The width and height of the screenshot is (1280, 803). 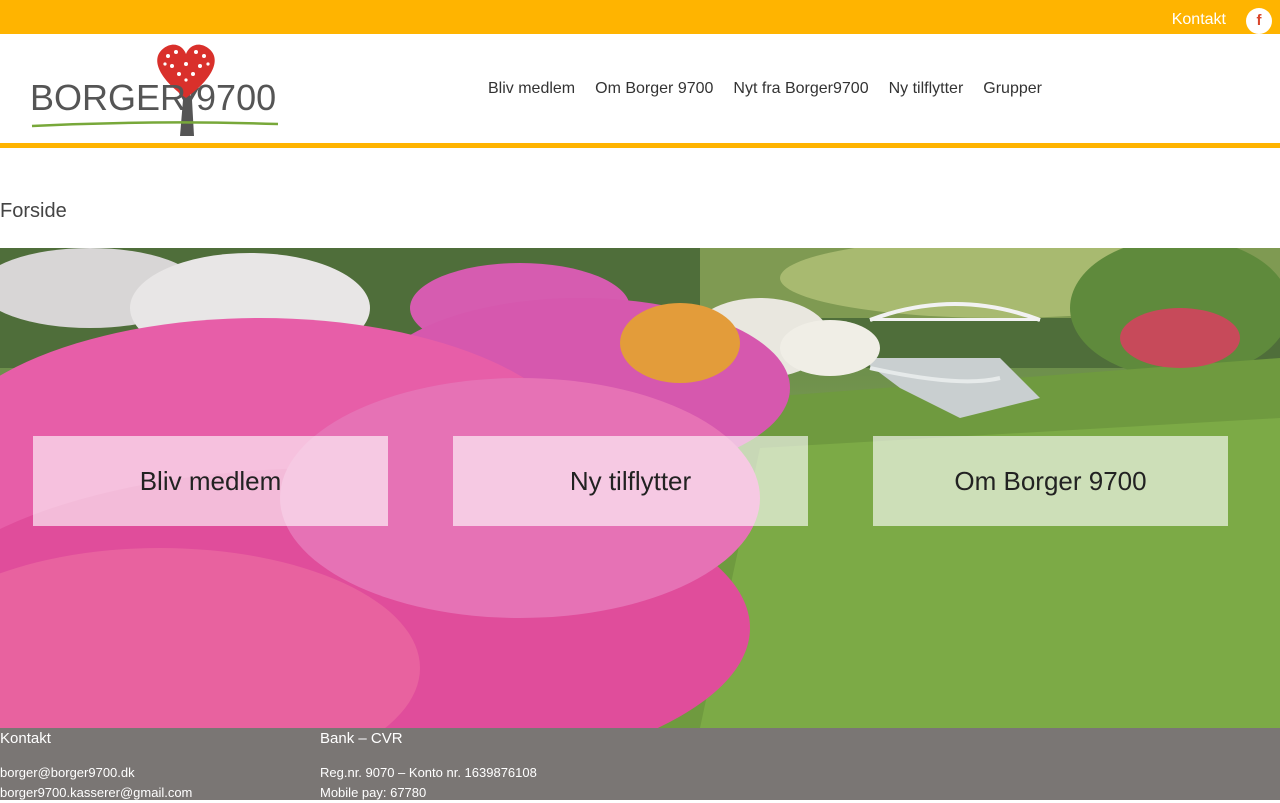 What do you see at coordinates (33, 211) in the screenshot?
I see `page-title: Forside` at bounding box center [33, 211].